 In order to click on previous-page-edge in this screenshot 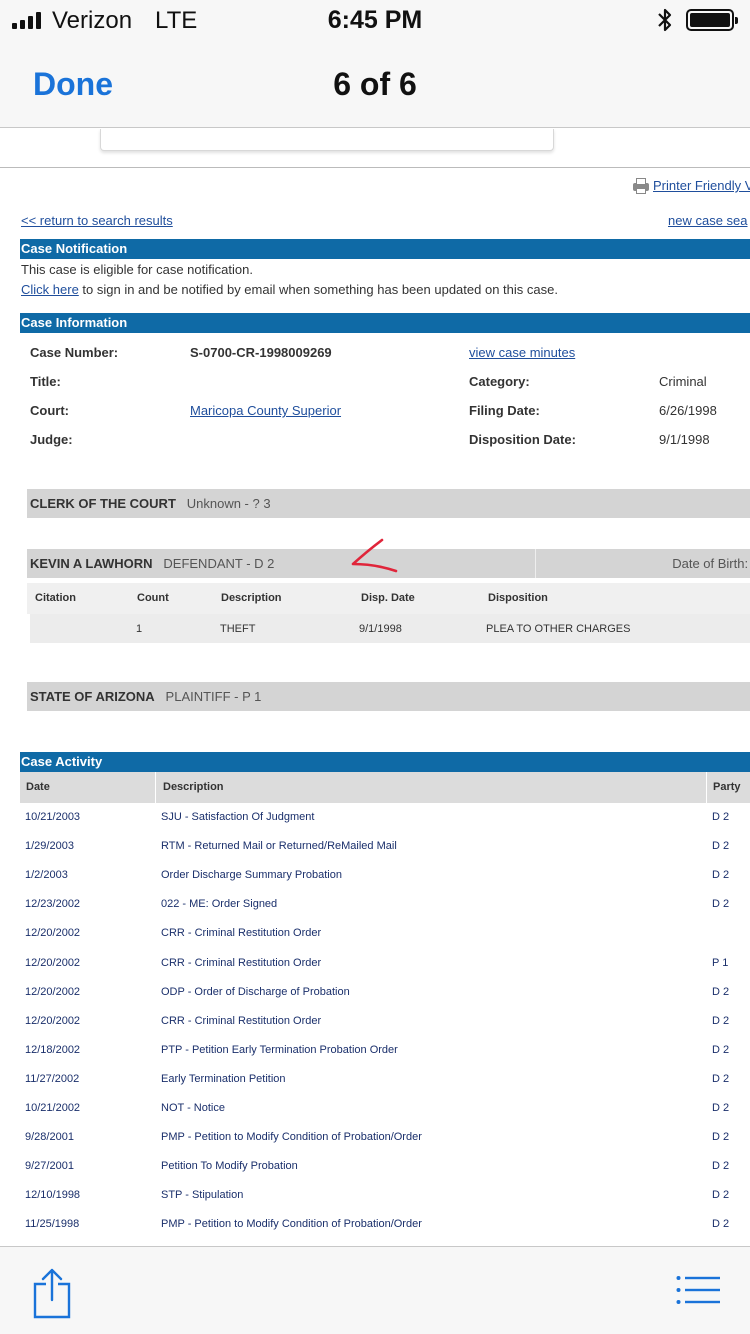, I will do `click(327, 140)`.